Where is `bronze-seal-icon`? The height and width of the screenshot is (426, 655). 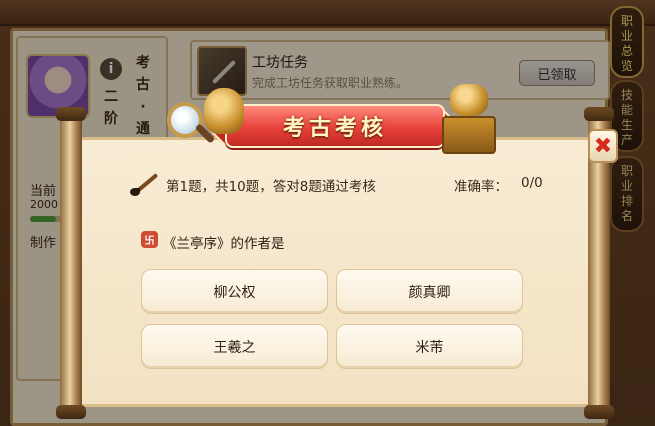
bronze-seal-icon is located at coordinates (469, 120).